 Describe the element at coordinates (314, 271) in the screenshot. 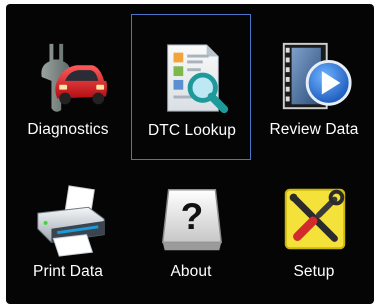

I see `setup-label: Setup` at that location.